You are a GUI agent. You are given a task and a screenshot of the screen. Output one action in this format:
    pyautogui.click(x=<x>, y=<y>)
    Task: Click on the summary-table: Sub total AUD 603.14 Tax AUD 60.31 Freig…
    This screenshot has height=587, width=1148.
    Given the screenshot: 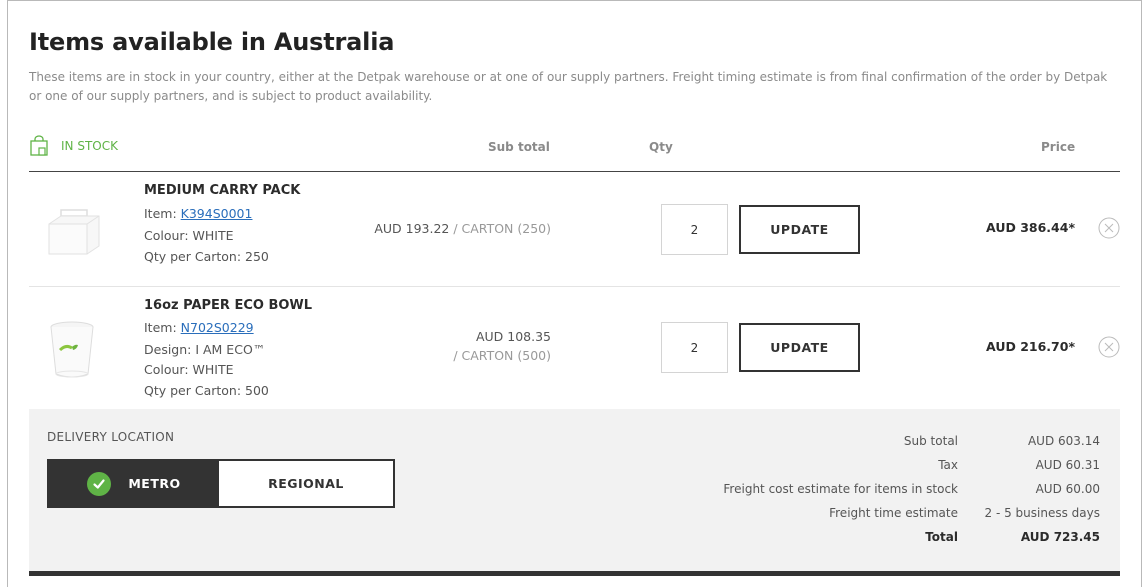 What is the action you would take?
    pyautogui.click(x=911, y=489)
    